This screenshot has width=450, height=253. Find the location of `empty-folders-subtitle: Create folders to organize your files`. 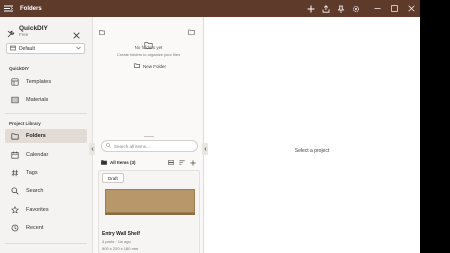

empty-folders-subtitle: Create folders to organize your files is located at coordinates (148, 54).